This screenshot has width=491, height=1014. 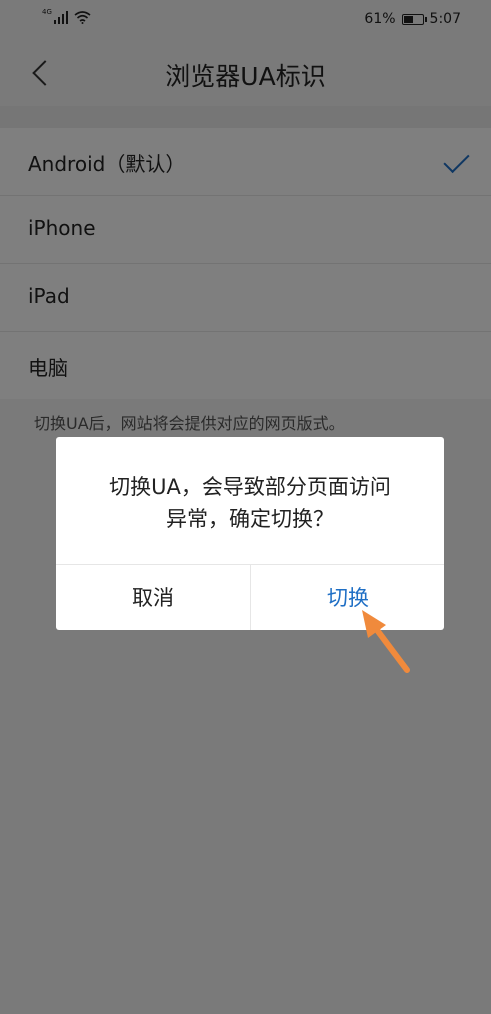 What do you see at coordinates (250, 503) in the screenshot?
I see `dialog-message: 切换UA，会导致部分页面访问 异常，确定切换？` at bounding box center [250, 503].